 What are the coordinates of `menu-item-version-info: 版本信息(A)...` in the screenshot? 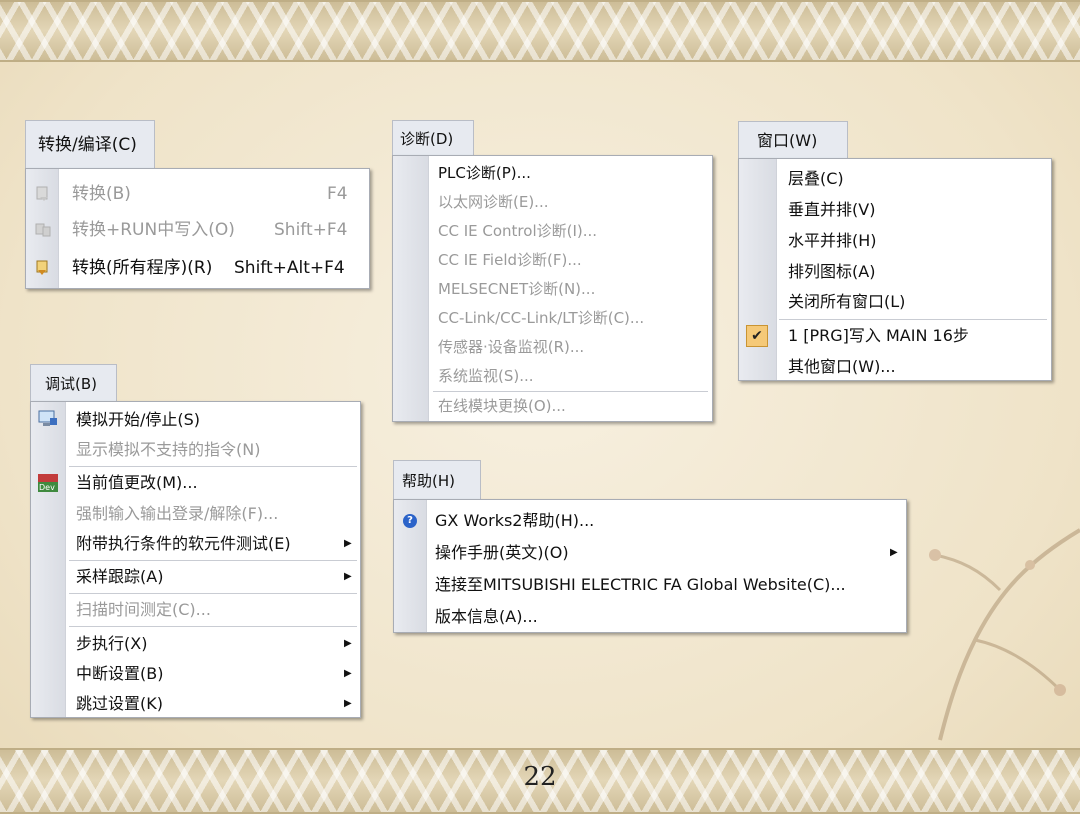 It's located at (650, 617).